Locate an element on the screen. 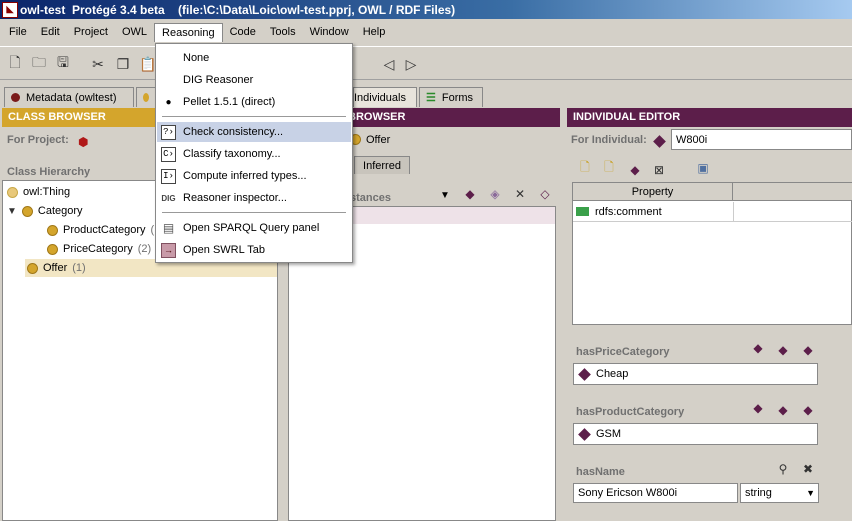  product-category-value: GSM is located at coordinates (695, 434).